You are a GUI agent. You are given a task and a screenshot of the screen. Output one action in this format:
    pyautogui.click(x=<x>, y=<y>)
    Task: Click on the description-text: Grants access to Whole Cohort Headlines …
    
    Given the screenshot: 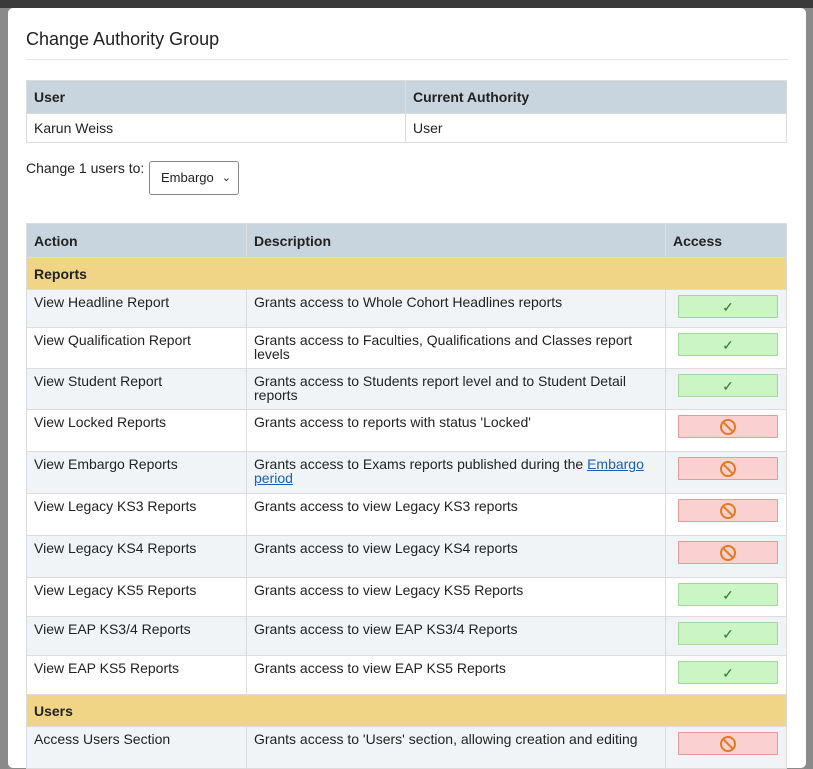 What is the action you would take?
    pyautogui.click(x=408, y=302)
    